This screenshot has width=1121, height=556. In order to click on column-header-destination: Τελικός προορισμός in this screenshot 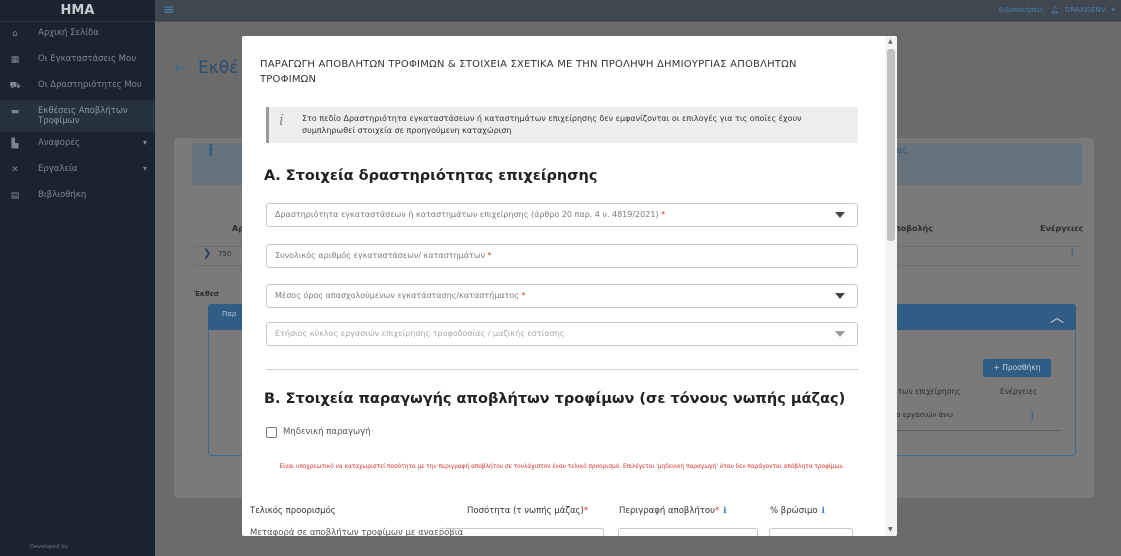, I will do `click(293, 511)`.